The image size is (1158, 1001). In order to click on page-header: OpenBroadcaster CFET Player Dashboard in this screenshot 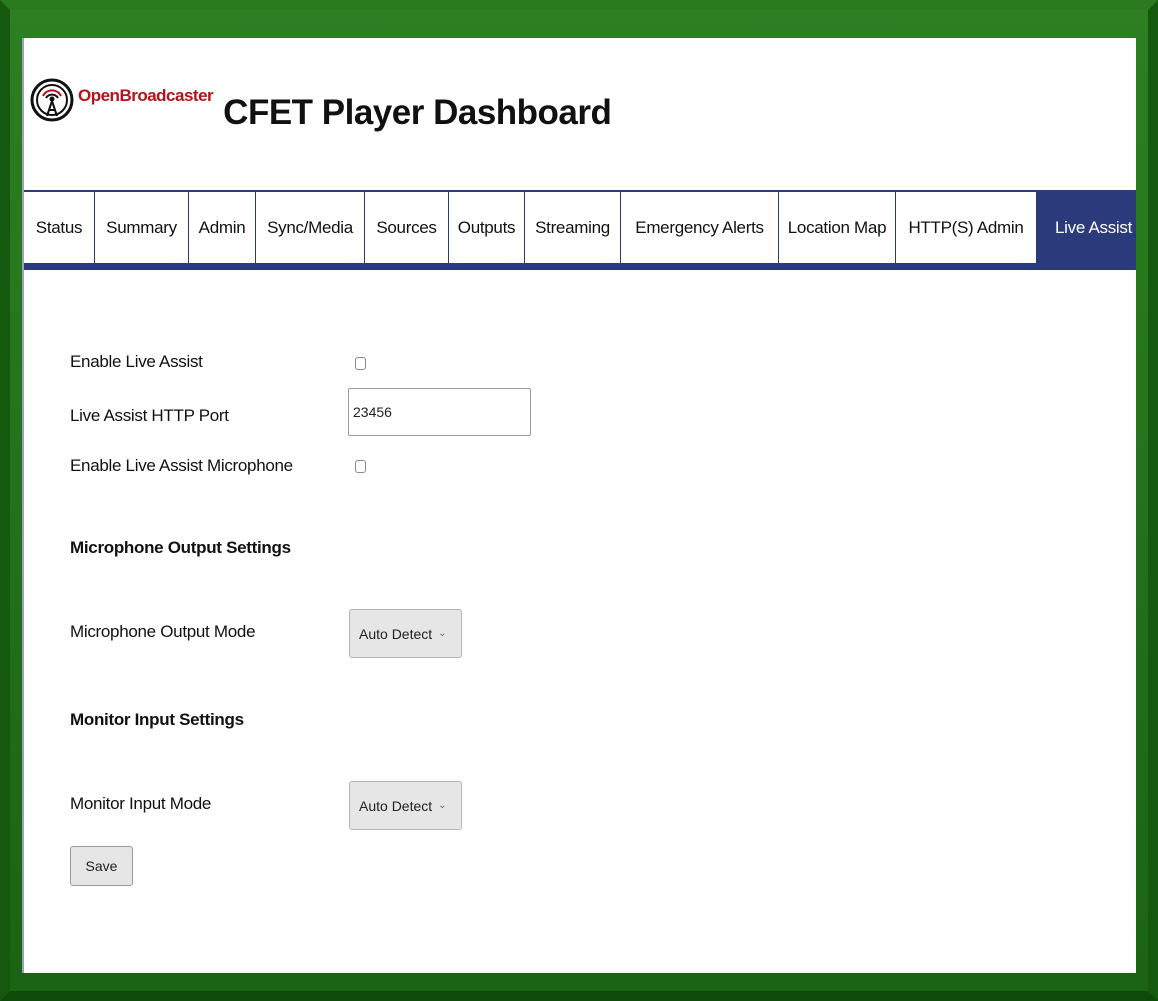, I will do `click(321, 104)`.